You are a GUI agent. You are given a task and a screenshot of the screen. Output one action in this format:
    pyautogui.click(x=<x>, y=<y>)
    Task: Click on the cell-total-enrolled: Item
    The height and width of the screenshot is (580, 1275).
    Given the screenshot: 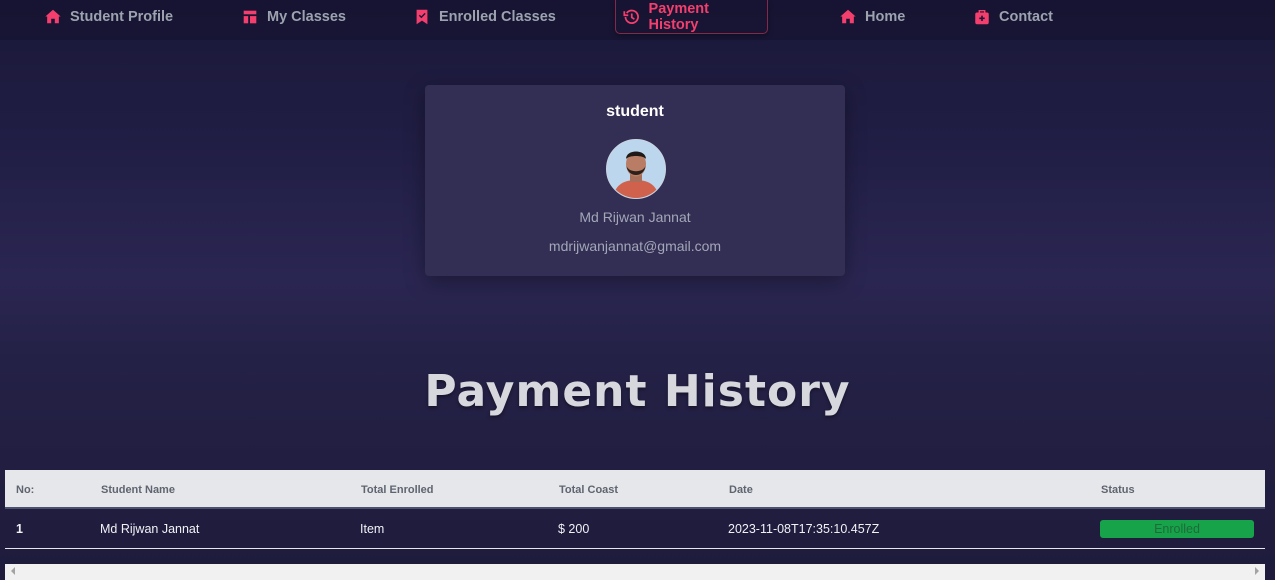 What is the action you would take?
    pyautogui.click(x=372, y=529)
    